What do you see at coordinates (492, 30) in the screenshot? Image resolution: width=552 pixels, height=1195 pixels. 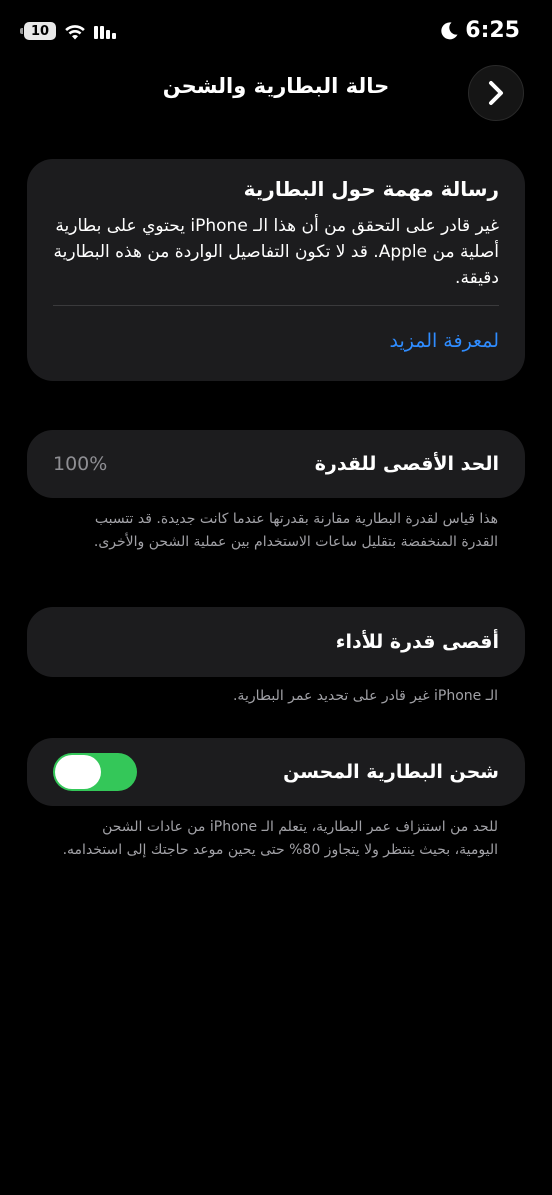 I see `status-time: 6:25` at bounding box center [492, 30].